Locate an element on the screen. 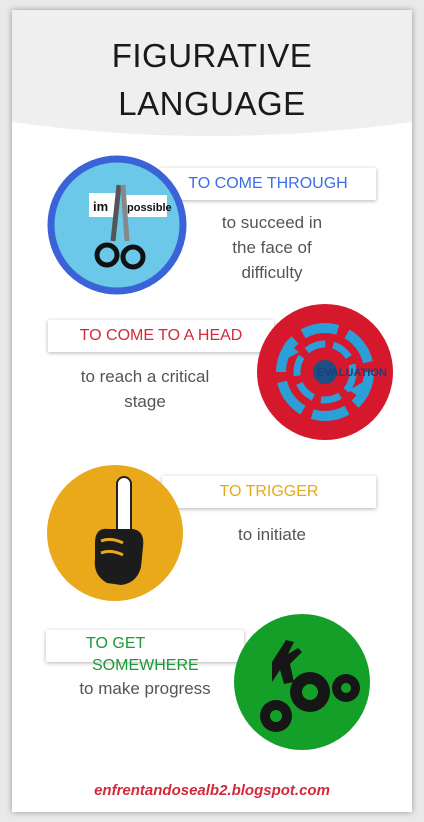 Image resolution: width=424 pixels, height=822 pixels. blog-link: enfrentandosealb2.blogspot.com is located at coordinates (212, 790).